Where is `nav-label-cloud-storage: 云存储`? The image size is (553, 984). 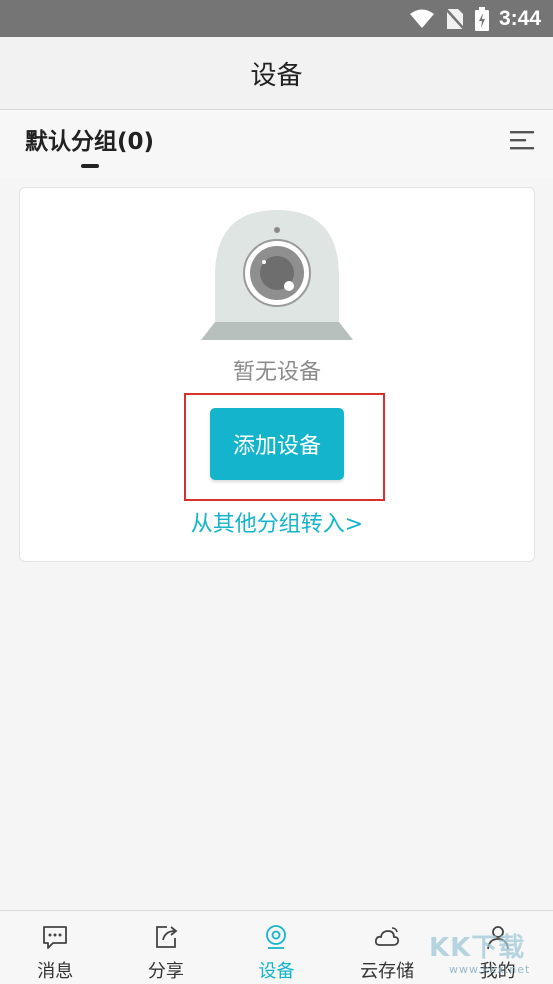 nav-label-cloud-storage: 云存储 is located at coordinates (387, 971).